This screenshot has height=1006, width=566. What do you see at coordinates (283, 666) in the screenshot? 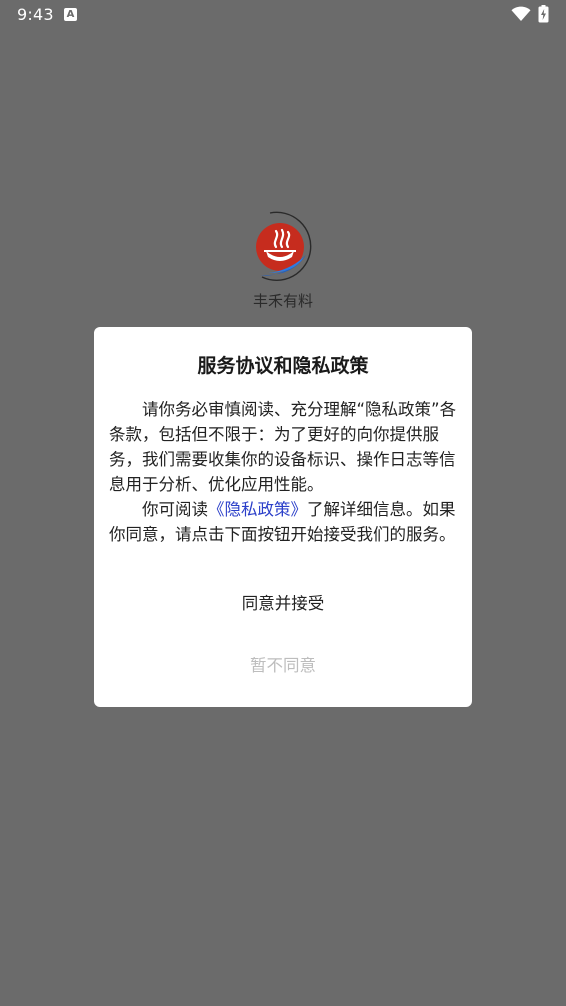
I see `disagree-button: 暂不同意` at bounding box center [283, 666].